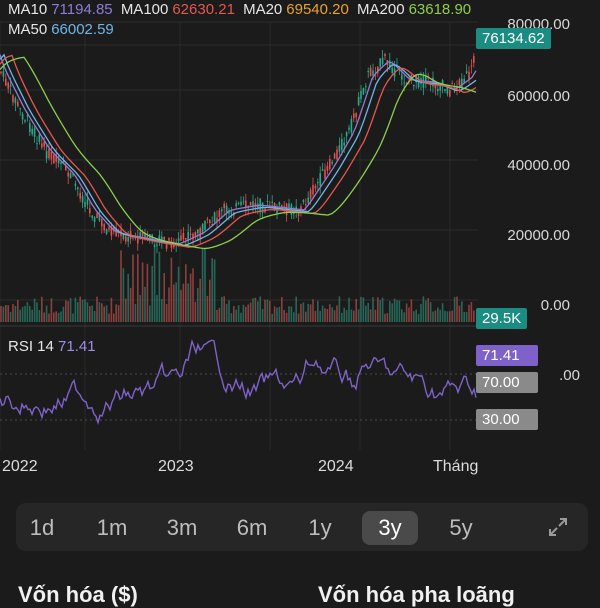 This screenshot has width=600, height=608. What do you see at coordinates (31, 346) in the screenshot?
I see `rsi-label: RSI 14` at bounding box center [31, 346].